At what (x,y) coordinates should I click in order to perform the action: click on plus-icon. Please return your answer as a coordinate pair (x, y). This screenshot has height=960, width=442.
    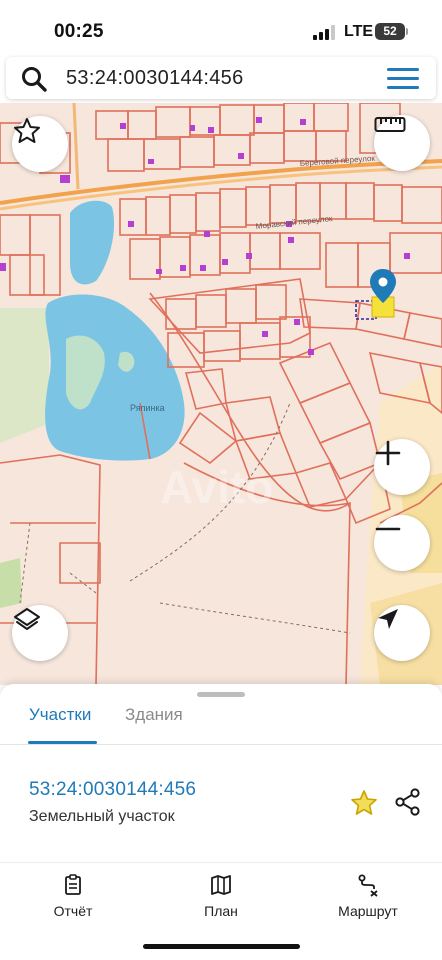
    Looking at the image, I should click on (388, 453).